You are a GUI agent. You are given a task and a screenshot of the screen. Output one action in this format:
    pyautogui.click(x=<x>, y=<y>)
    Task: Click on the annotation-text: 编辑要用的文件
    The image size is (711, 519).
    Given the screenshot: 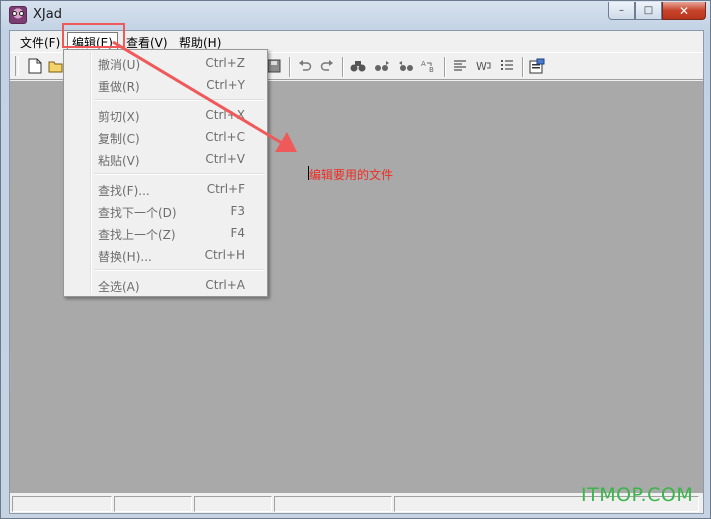 What is the action you would take?
    pyautogui.click(x=351, y=175)
    